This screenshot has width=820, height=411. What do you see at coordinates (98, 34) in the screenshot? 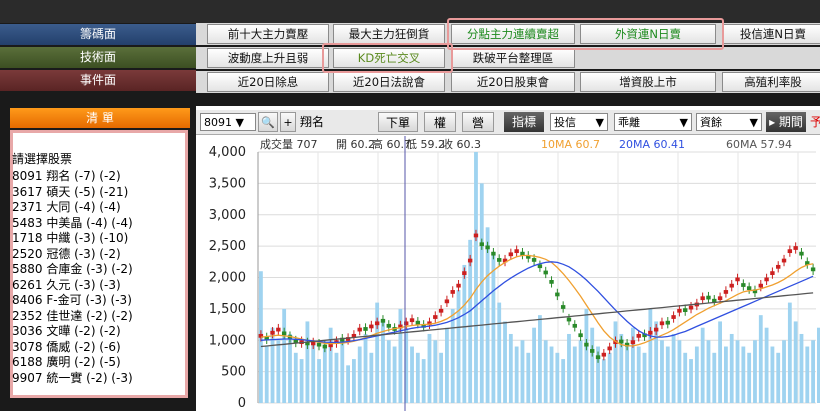
I see `category-chip: 籌碼面` at bounding box center [98, 34].